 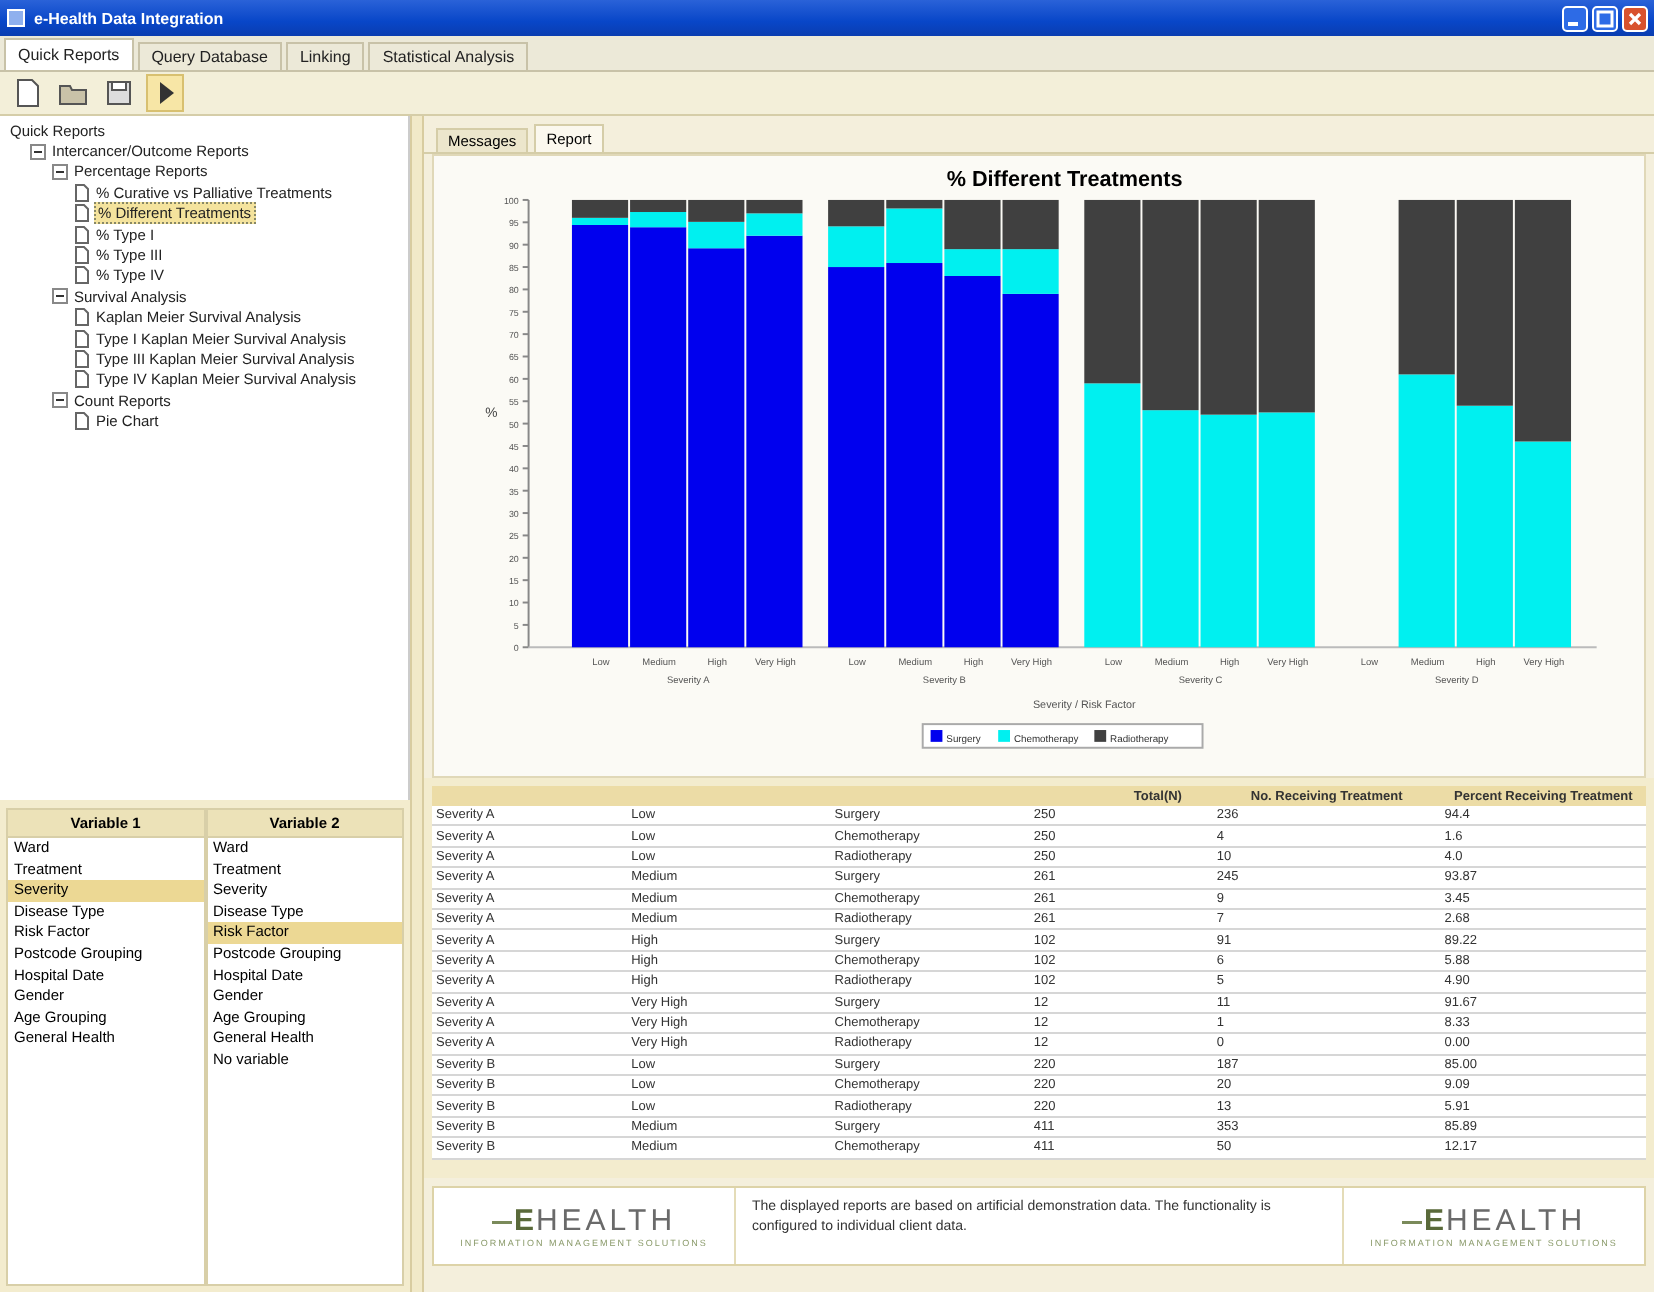 What do you see at coordinates (69, 54) in the screenshot?
I see `menu-tab: Quick Reports` at bounding box center [69, 54].